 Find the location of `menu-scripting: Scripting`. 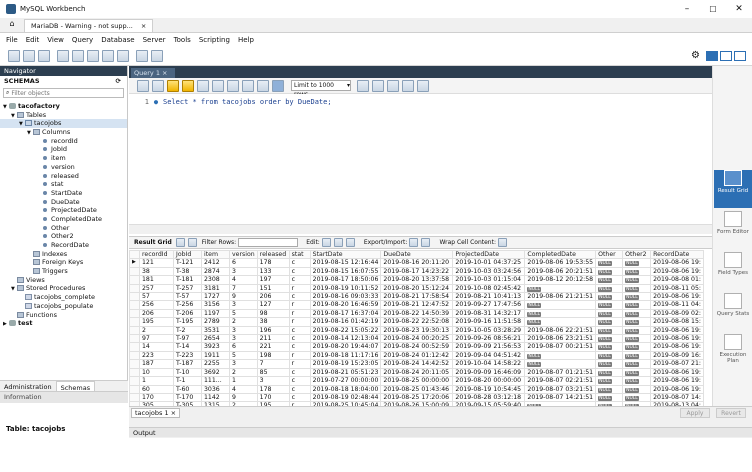

menu-scripting: Scripting is located at coordinates (214, 40).